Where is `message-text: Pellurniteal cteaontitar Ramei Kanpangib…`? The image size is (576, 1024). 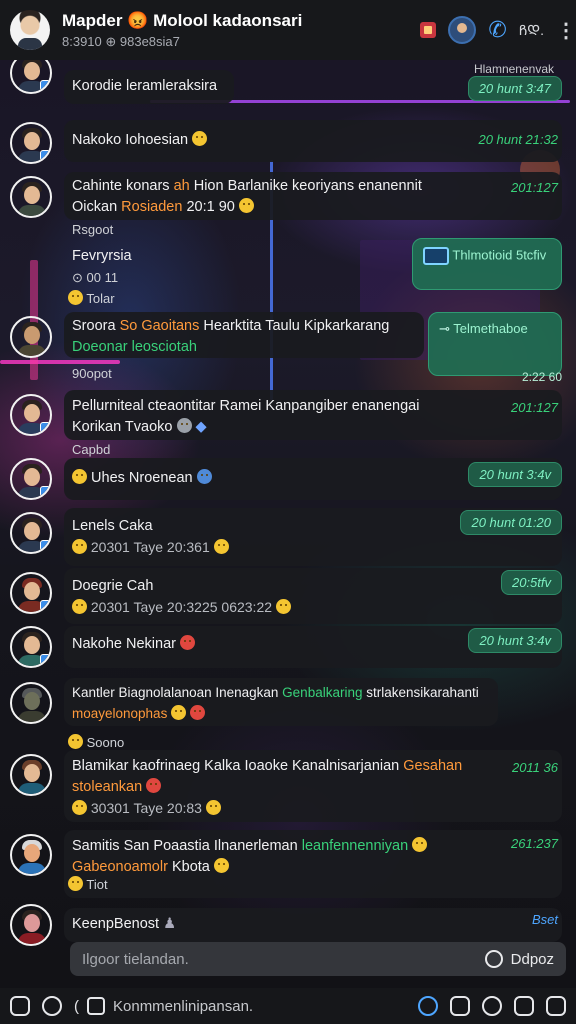
message-text: Pellurniteal cteaontitar Ramei Kanpangib… is located at coordinates (246, 406).